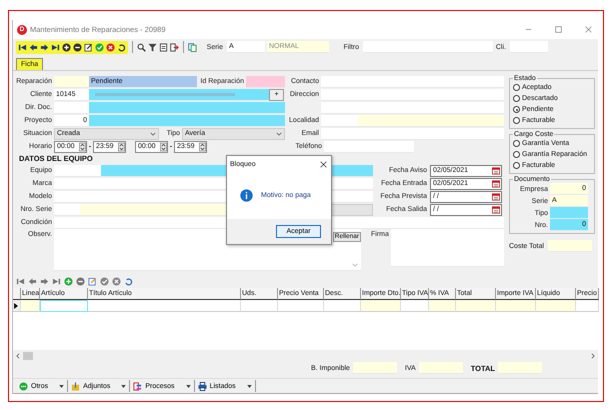 The image size is (614, 410). What do you see at coordinates (137, 386) in the screenshot?
I see `process-icon` at bounding box center [137, 386].